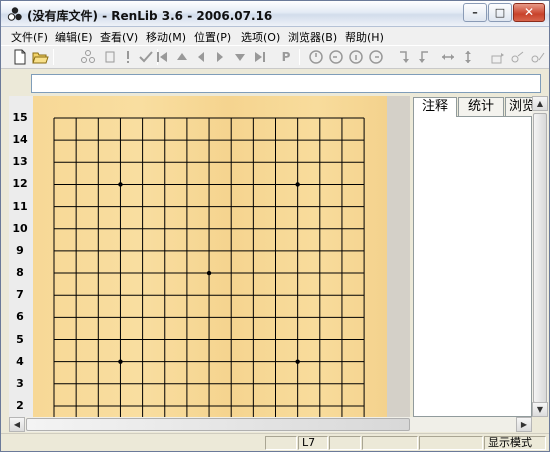 This screenshot has width=550, height=452. I want to click on up-button, so click(182, 57).